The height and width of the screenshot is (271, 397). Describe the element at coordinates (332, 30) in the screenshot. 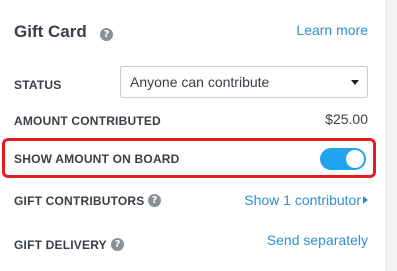

I see `learn-more-link: Learn more` at that location.